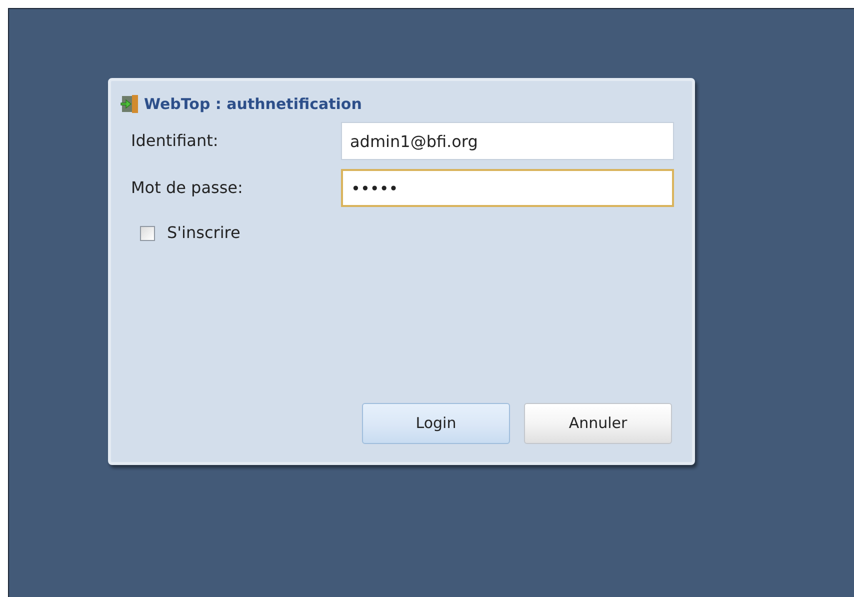 This screenshot has width=854, height=597. What do you see at coordinates (507, 188) in the screenshot?
I see `input-field: •••••` at bounding box center [507, 188].